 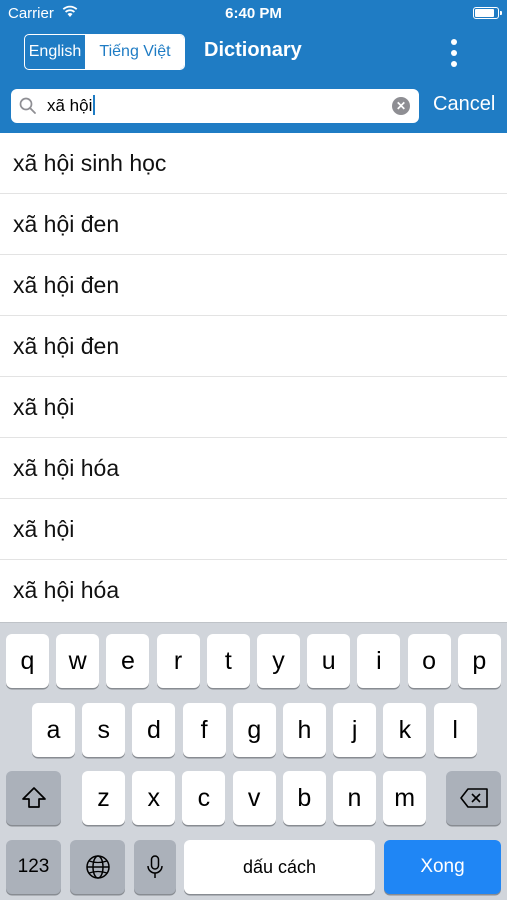 I want to click on delete-key, so click(x=473, y=798).